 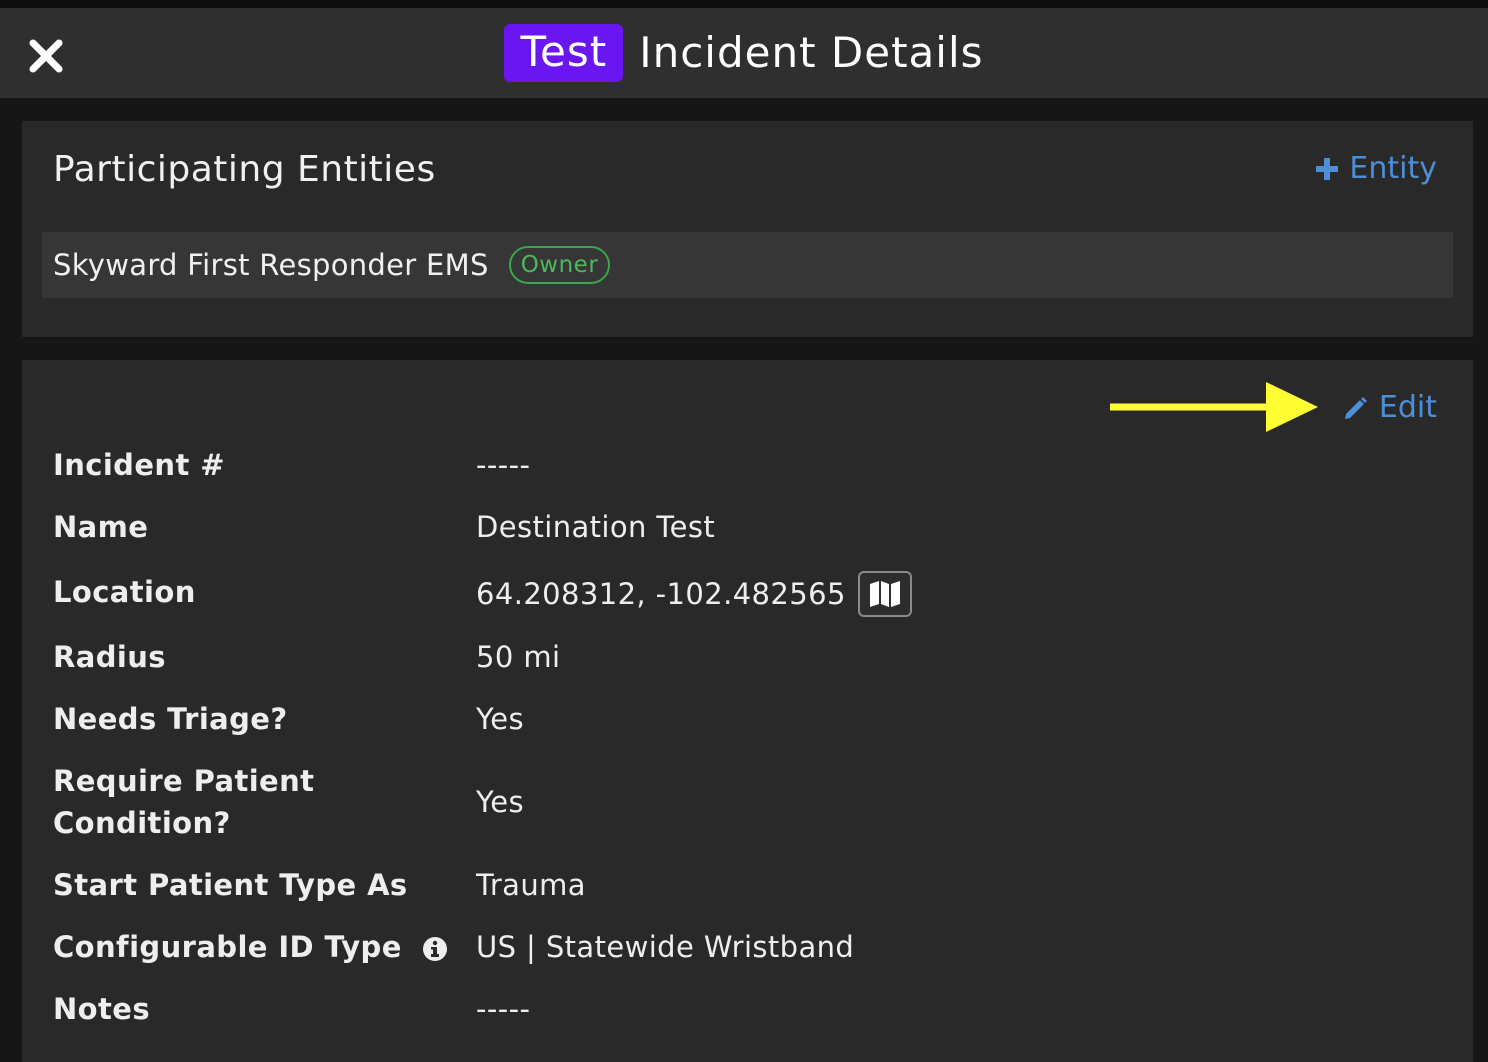 I want to click on add-entity-label: Entity, so click(x=1393, y=168).